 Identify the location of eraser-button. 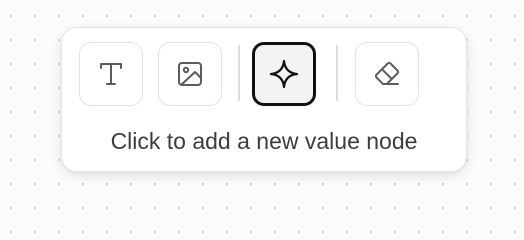
(387, 74).